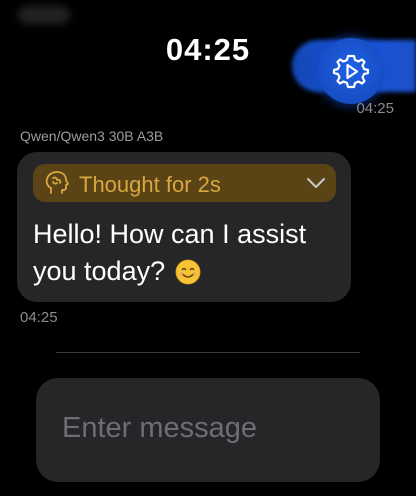  I want to click on settings-button, so click(351, 71).